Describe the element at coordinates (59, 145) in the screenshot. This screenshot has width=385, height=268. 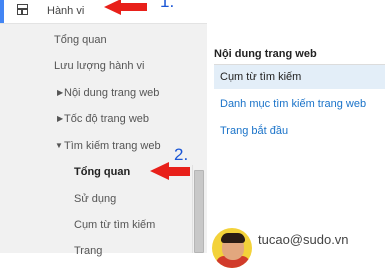
I see `chevron-down-icon: ▼` at that location.